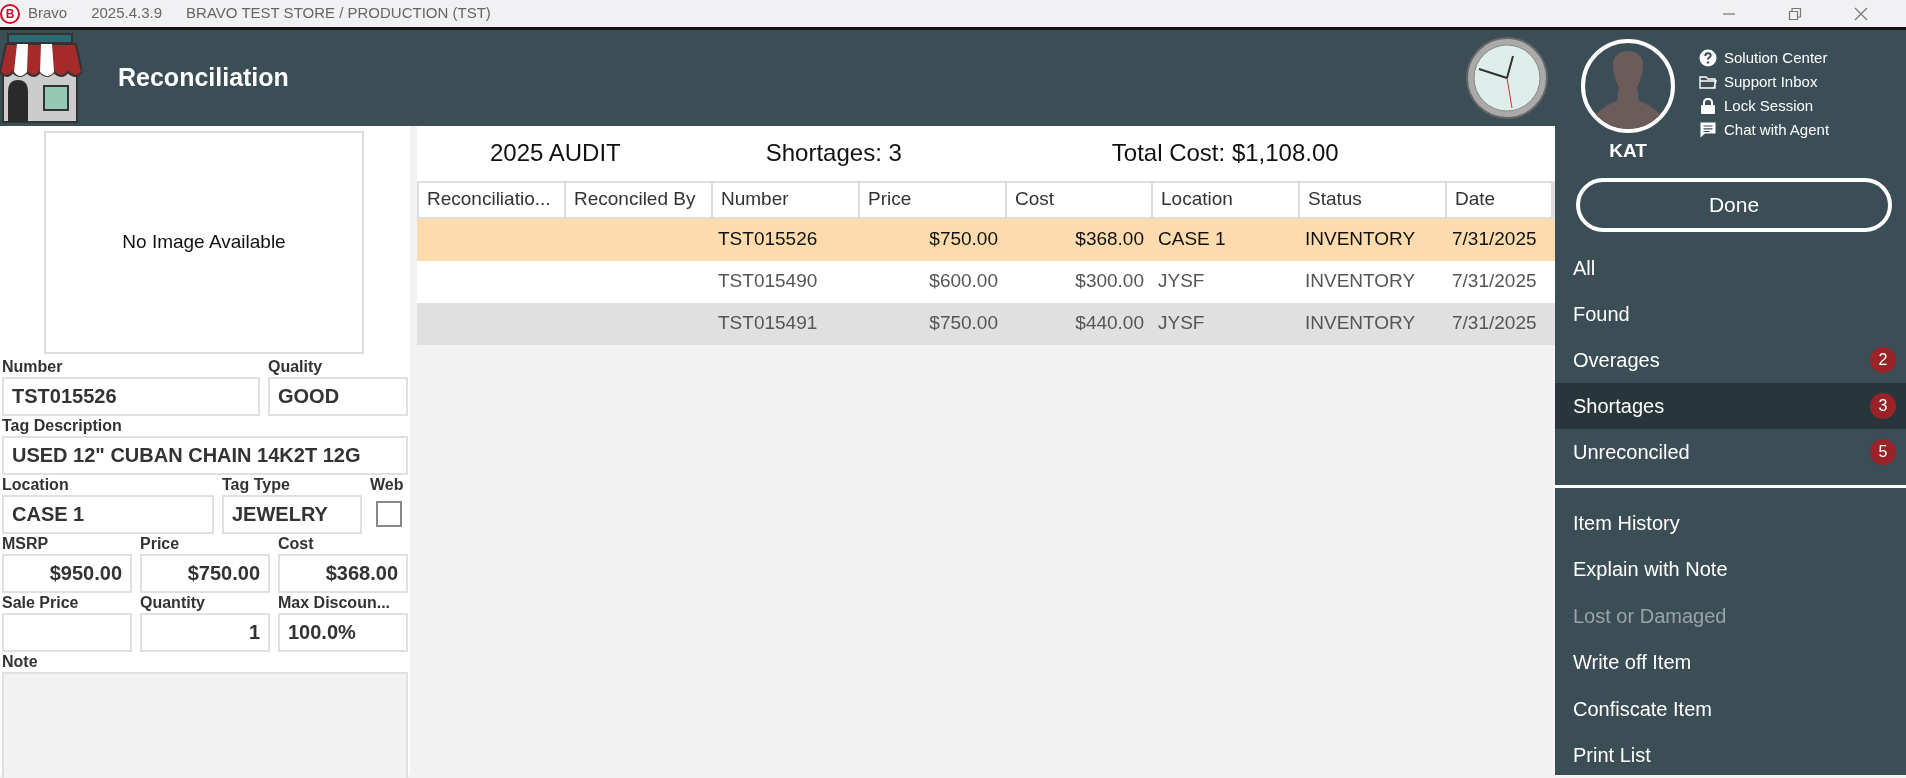  What do you see at coordinates (1507, 77) in the screenshot?
I see `clock-icon` at bounding box center [1507, 77].